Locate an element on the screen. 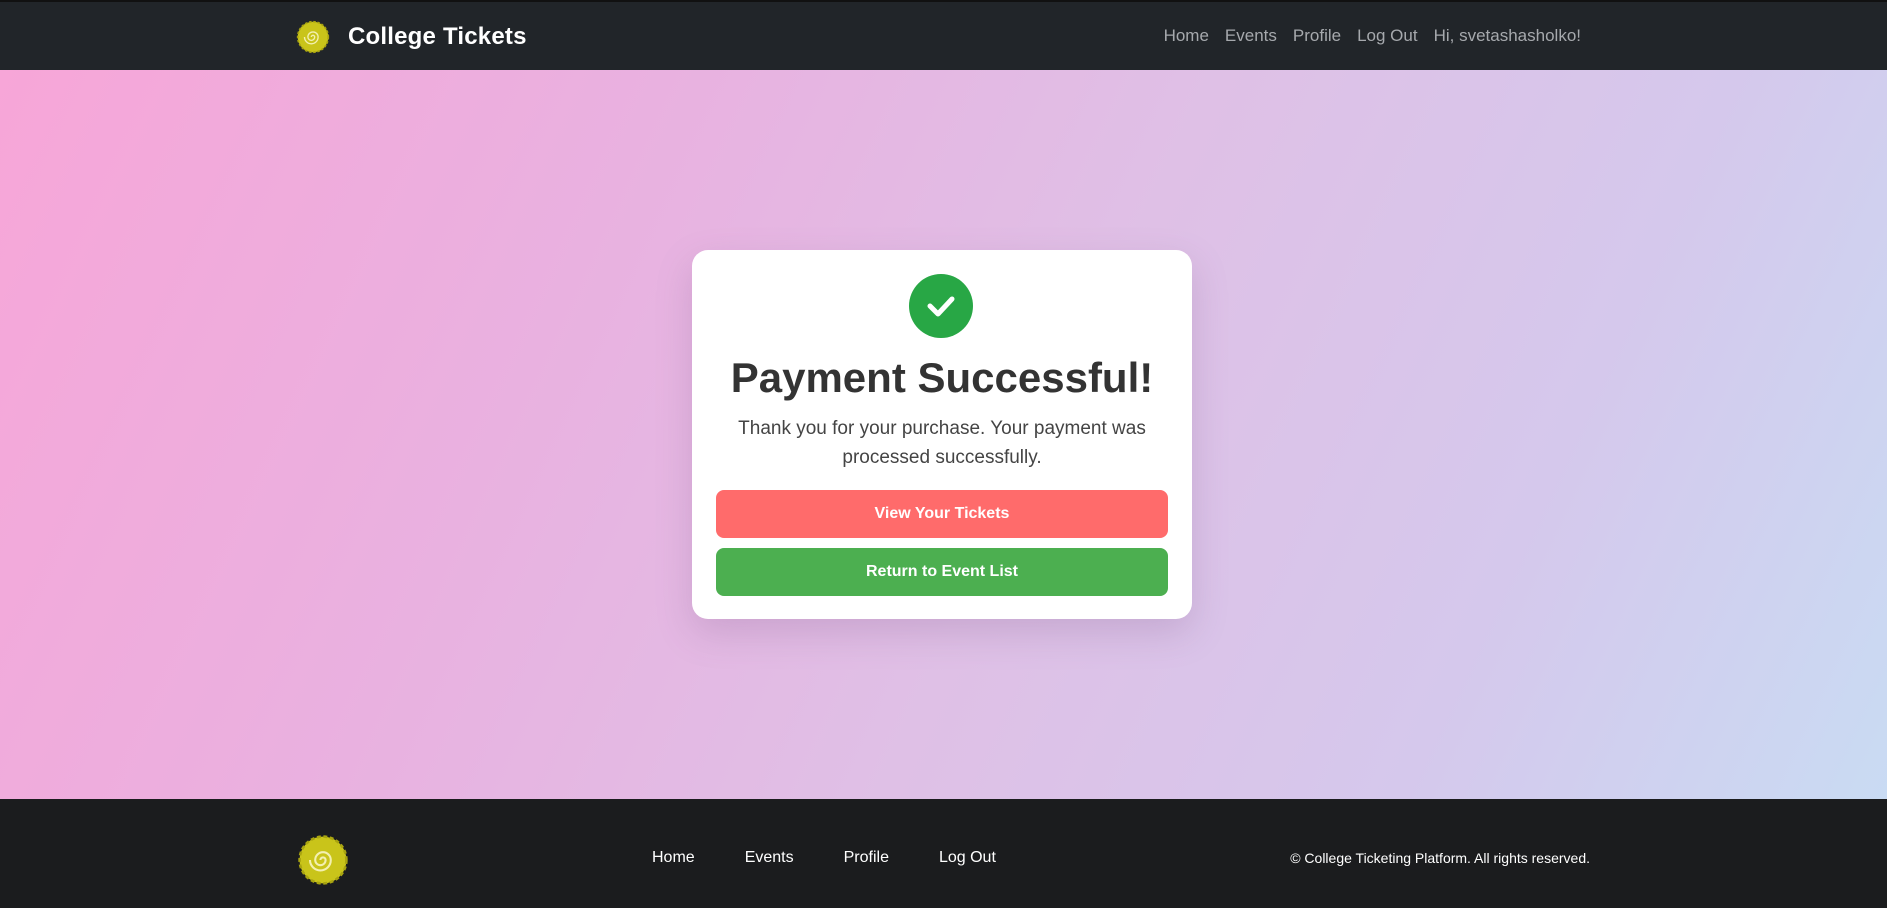  checkmark-icon is located at coordinates (941, 306).